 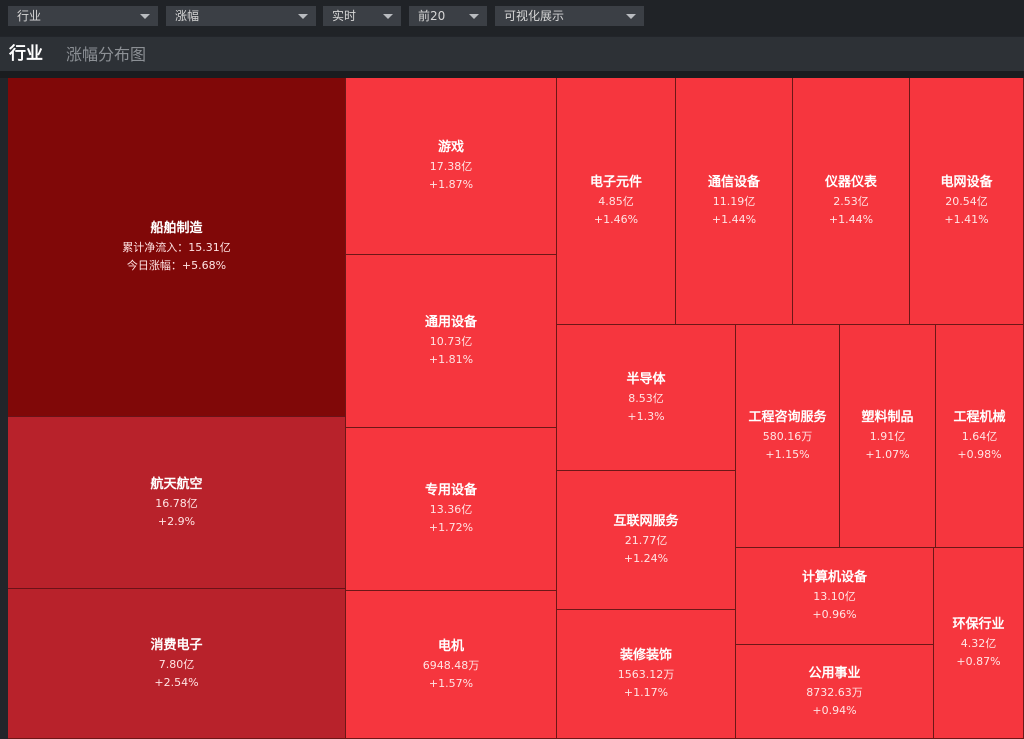 What do you see at coordinates (512, 74) in the screenshot?
I see `divider` at bounding box center [512, 74].